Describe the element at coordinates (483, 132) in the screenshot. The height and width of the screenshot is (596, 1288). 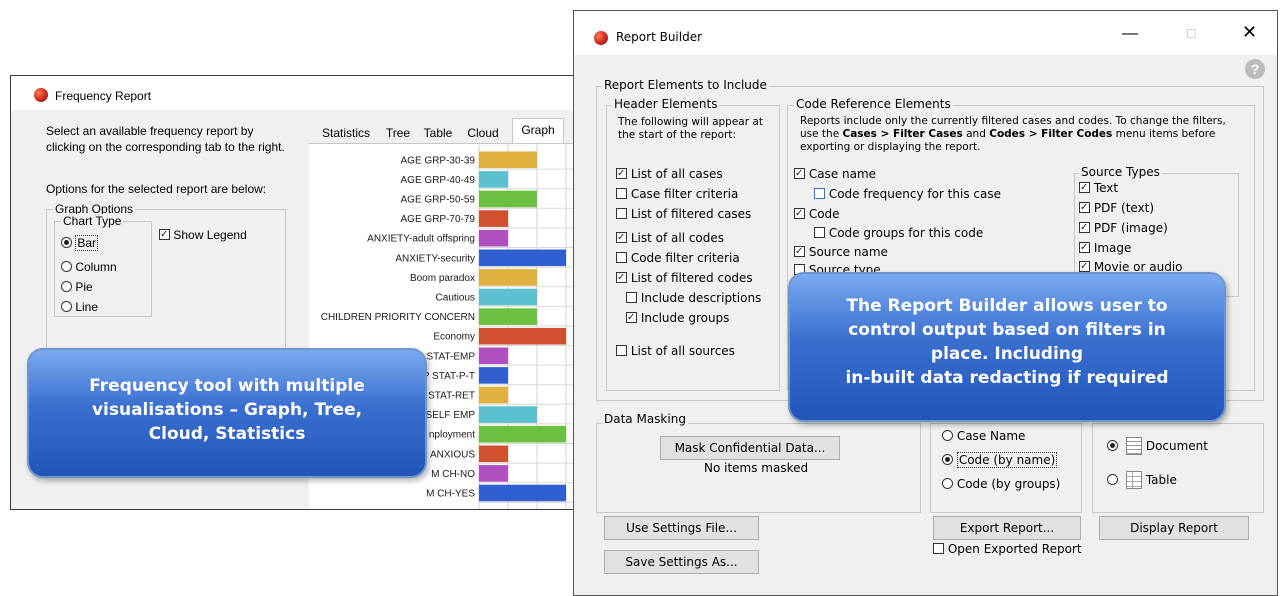
I see `tab-cloud: Cloud` at that location.